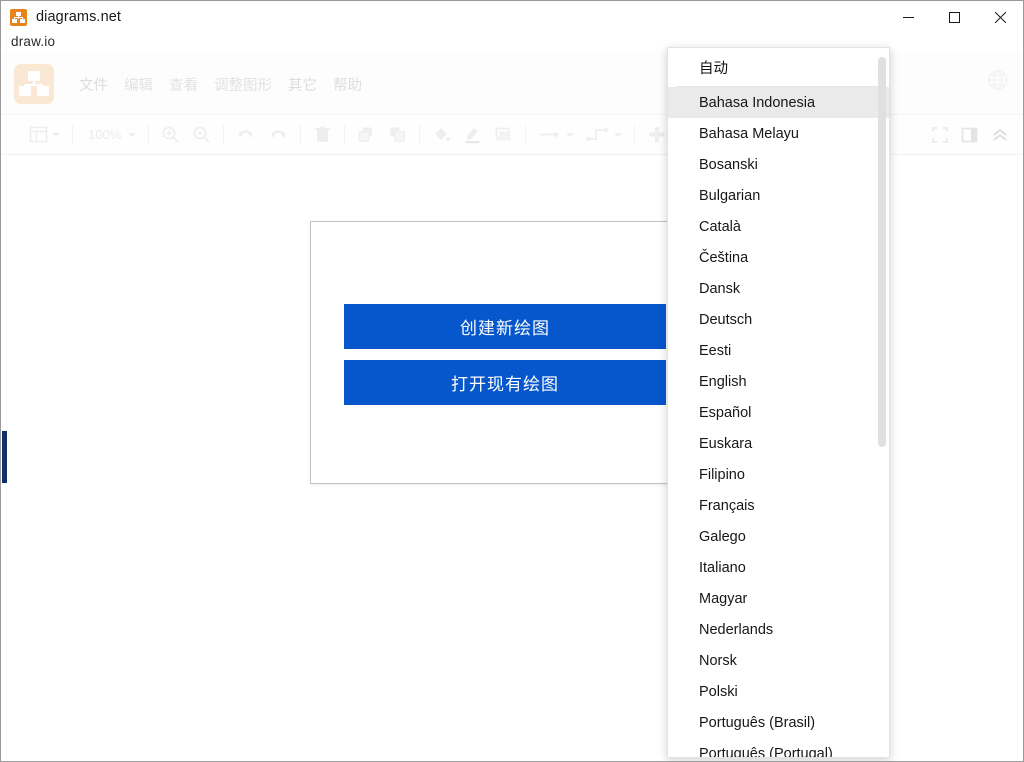 The image size is (1024, 762). What do you see at coordinates (1000, 135) in the screenshot?
I see `collapse-icon` at bounding box center [1000, 135].